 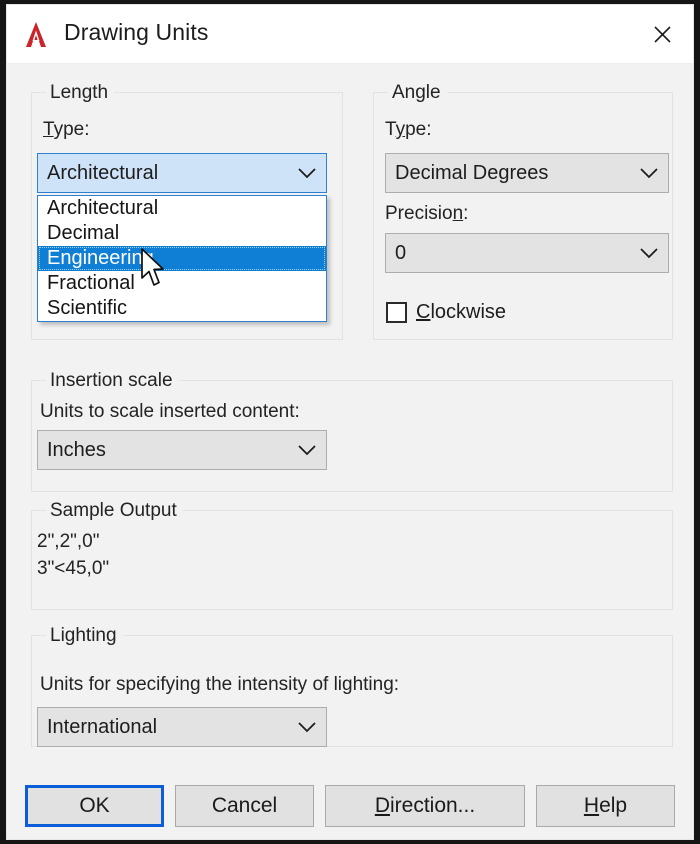 What do you see at coordinates (84, 636) in the screenshot?
I see `lighting-group-label: Lighting` at bounding box center [84, 636].